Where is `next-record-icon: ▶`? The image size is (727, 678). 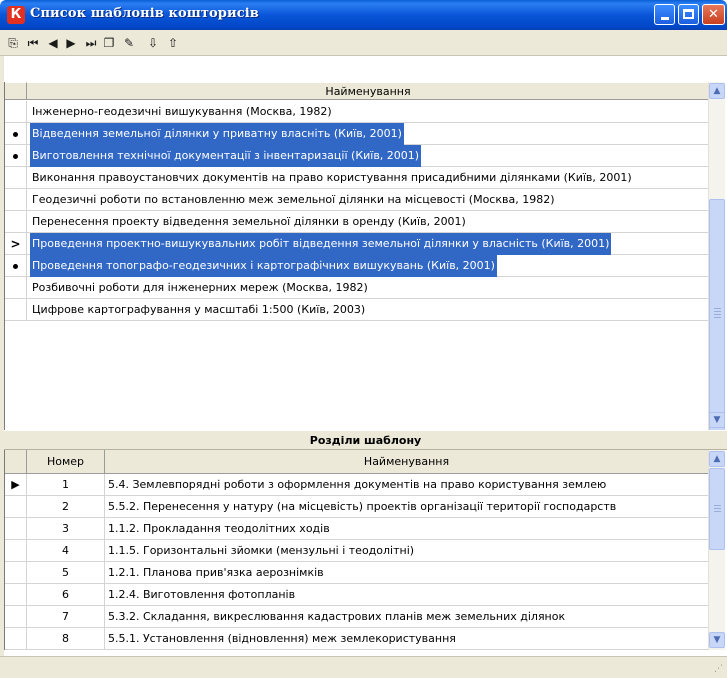
next-record-icon: ▶ is located at coordinates (71, 43).